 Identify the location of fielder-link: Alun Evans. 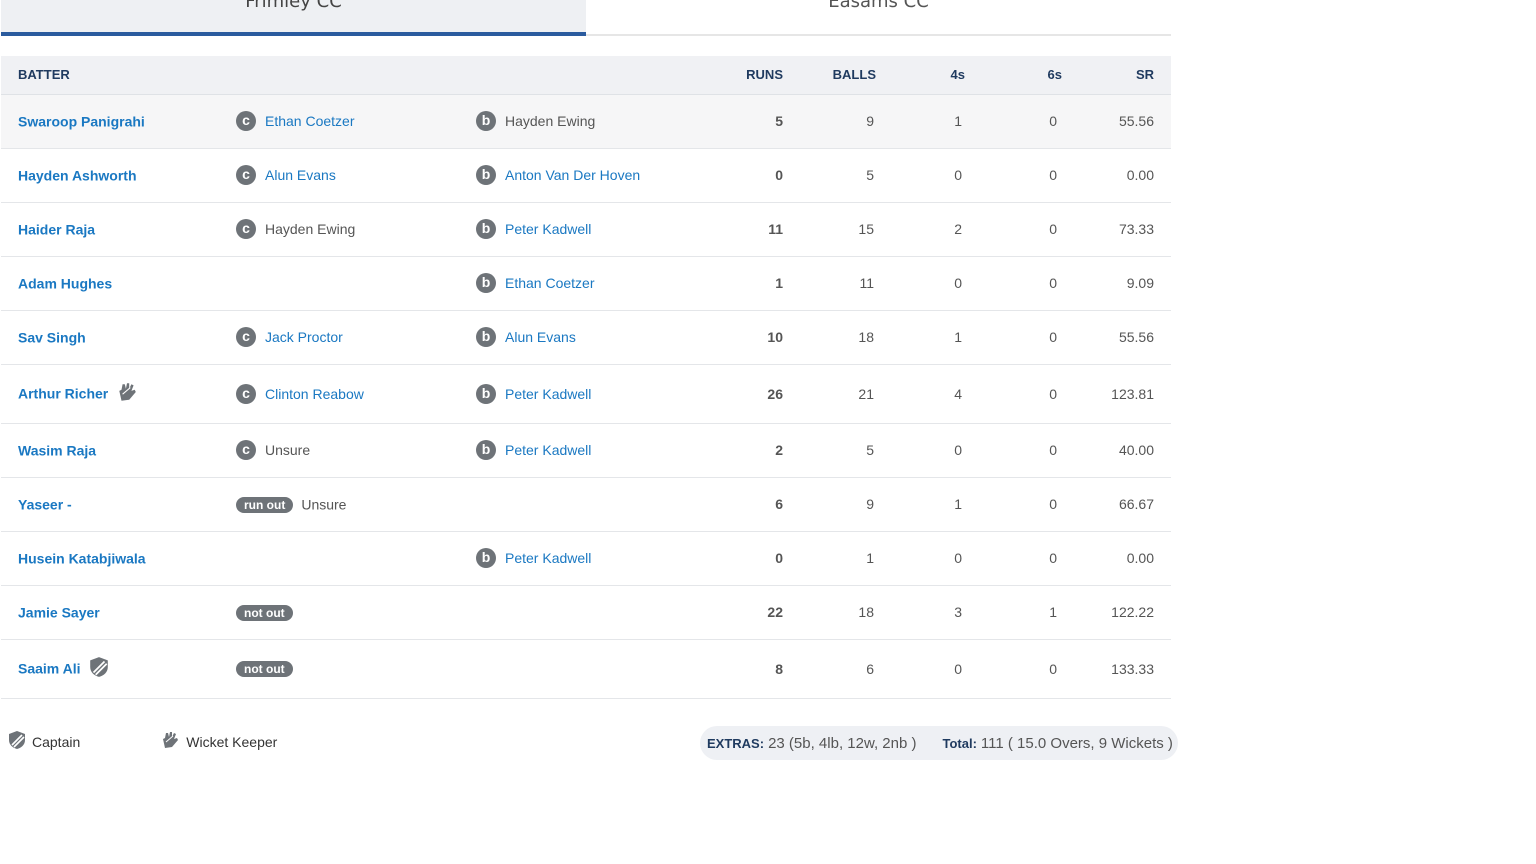
(300, 175).